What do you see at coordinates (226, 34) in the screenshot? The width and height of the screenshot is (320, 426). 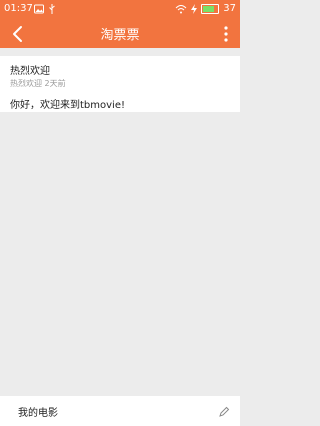 I see `more-vert-icon` at bounding box center [226, 34].